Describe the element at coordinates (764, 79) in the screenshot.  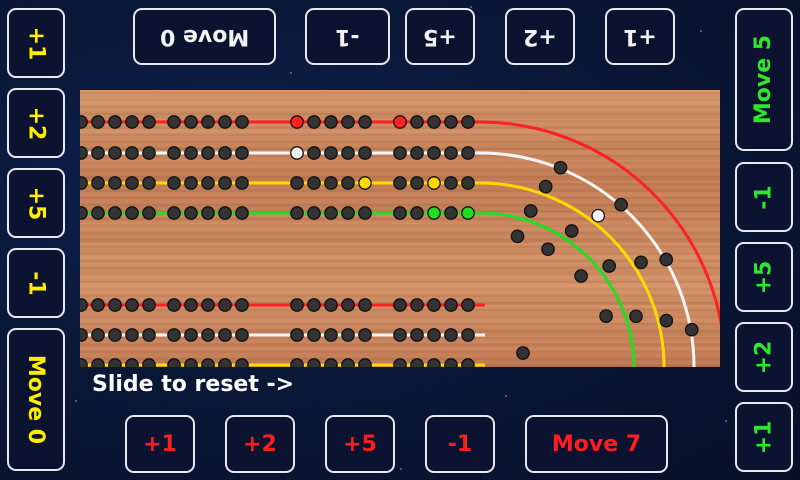
I see `right-move-counter: Move 5` at that location.